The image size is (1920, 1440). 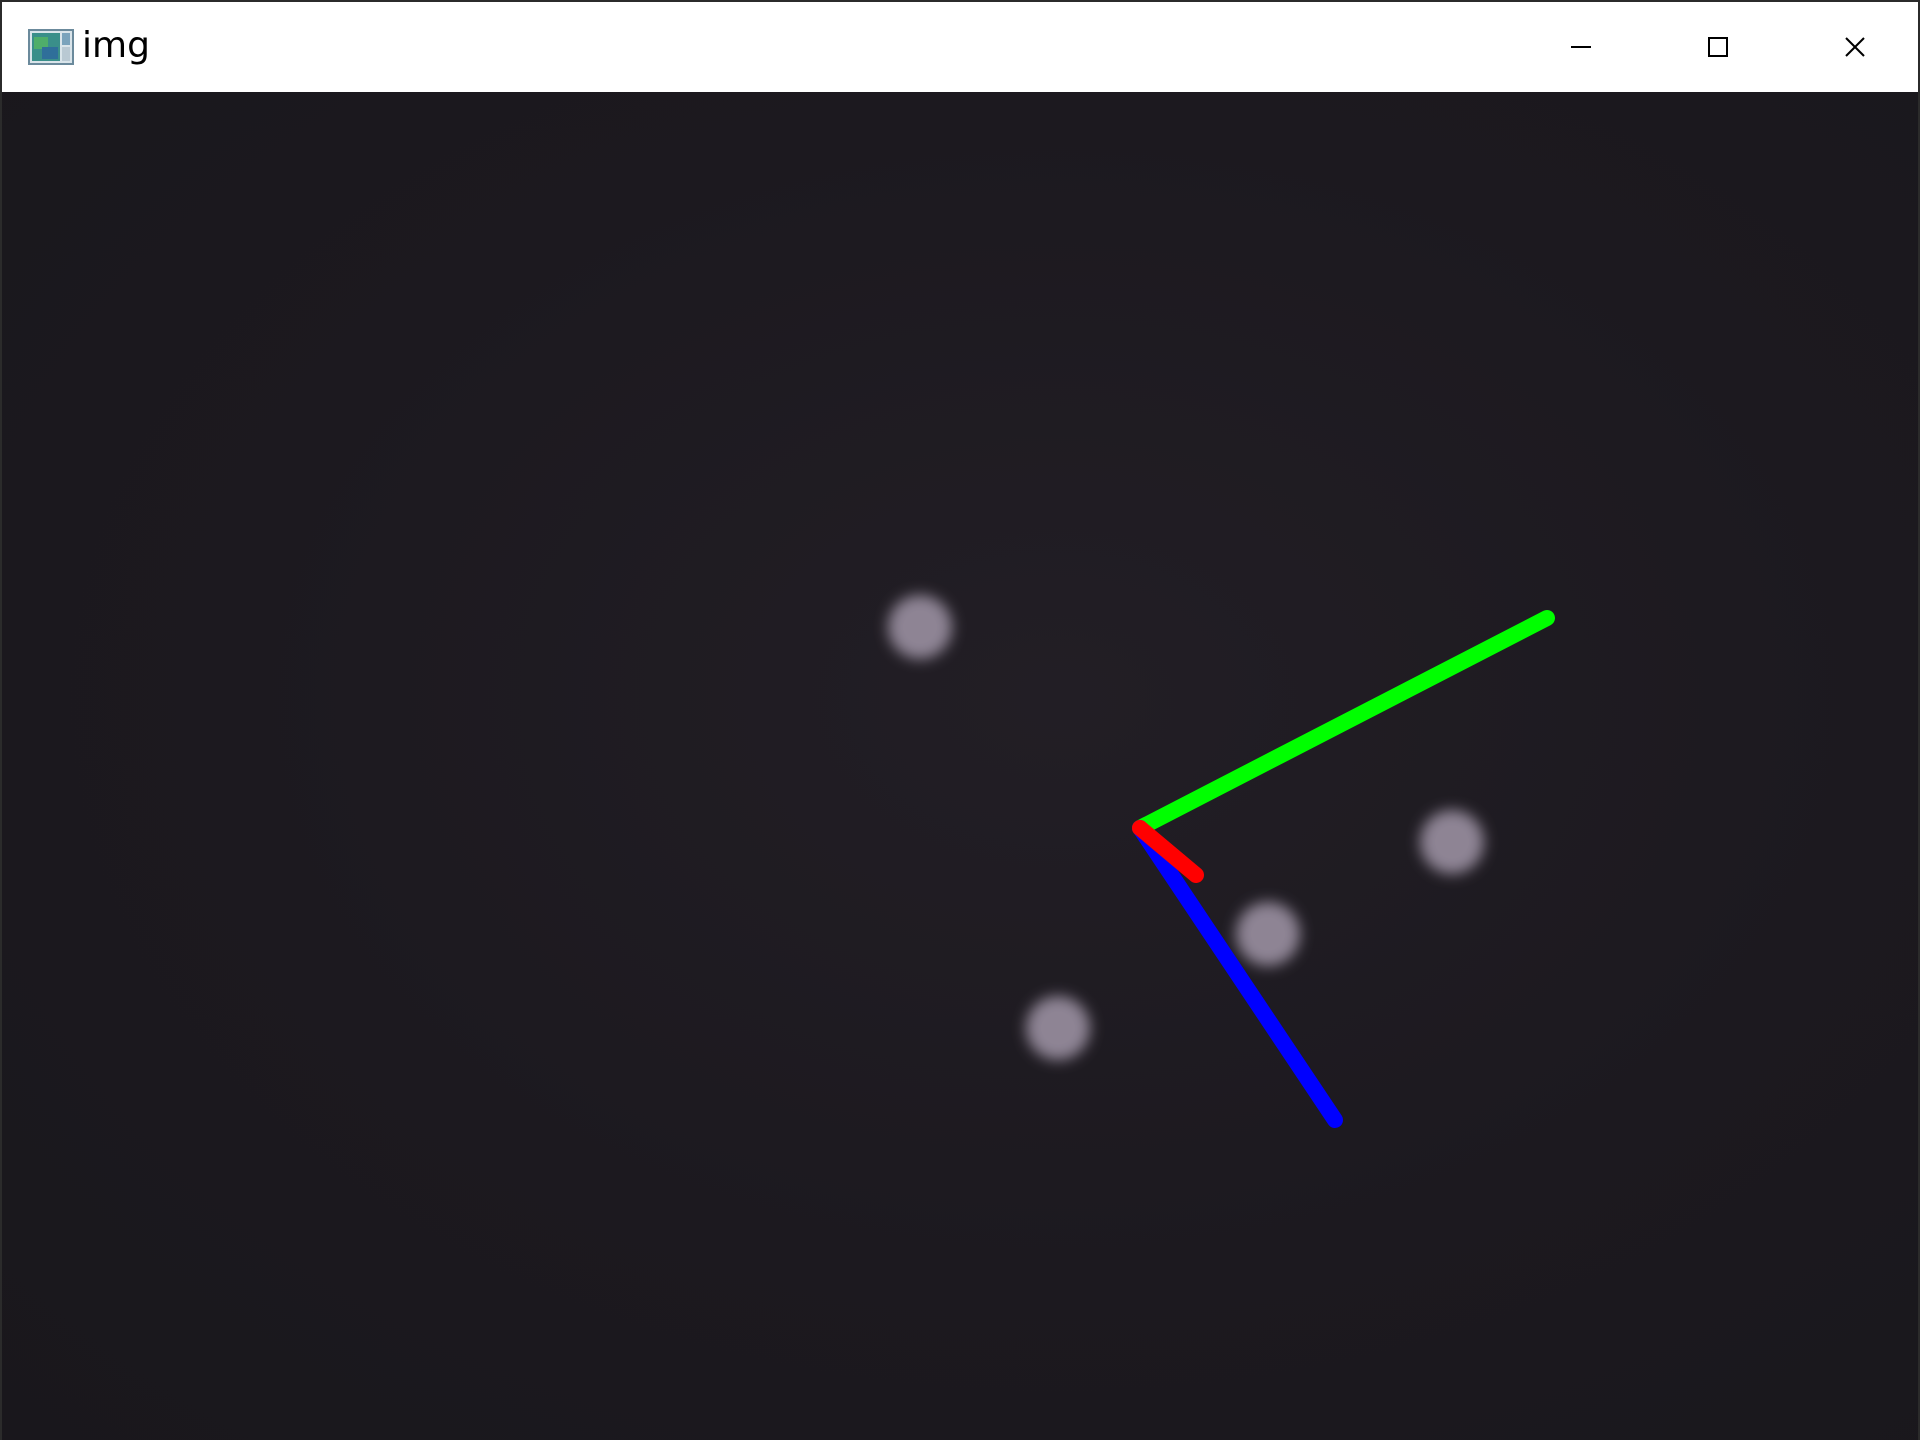 I want to click on close-icon, so click(x=1855, y=47).